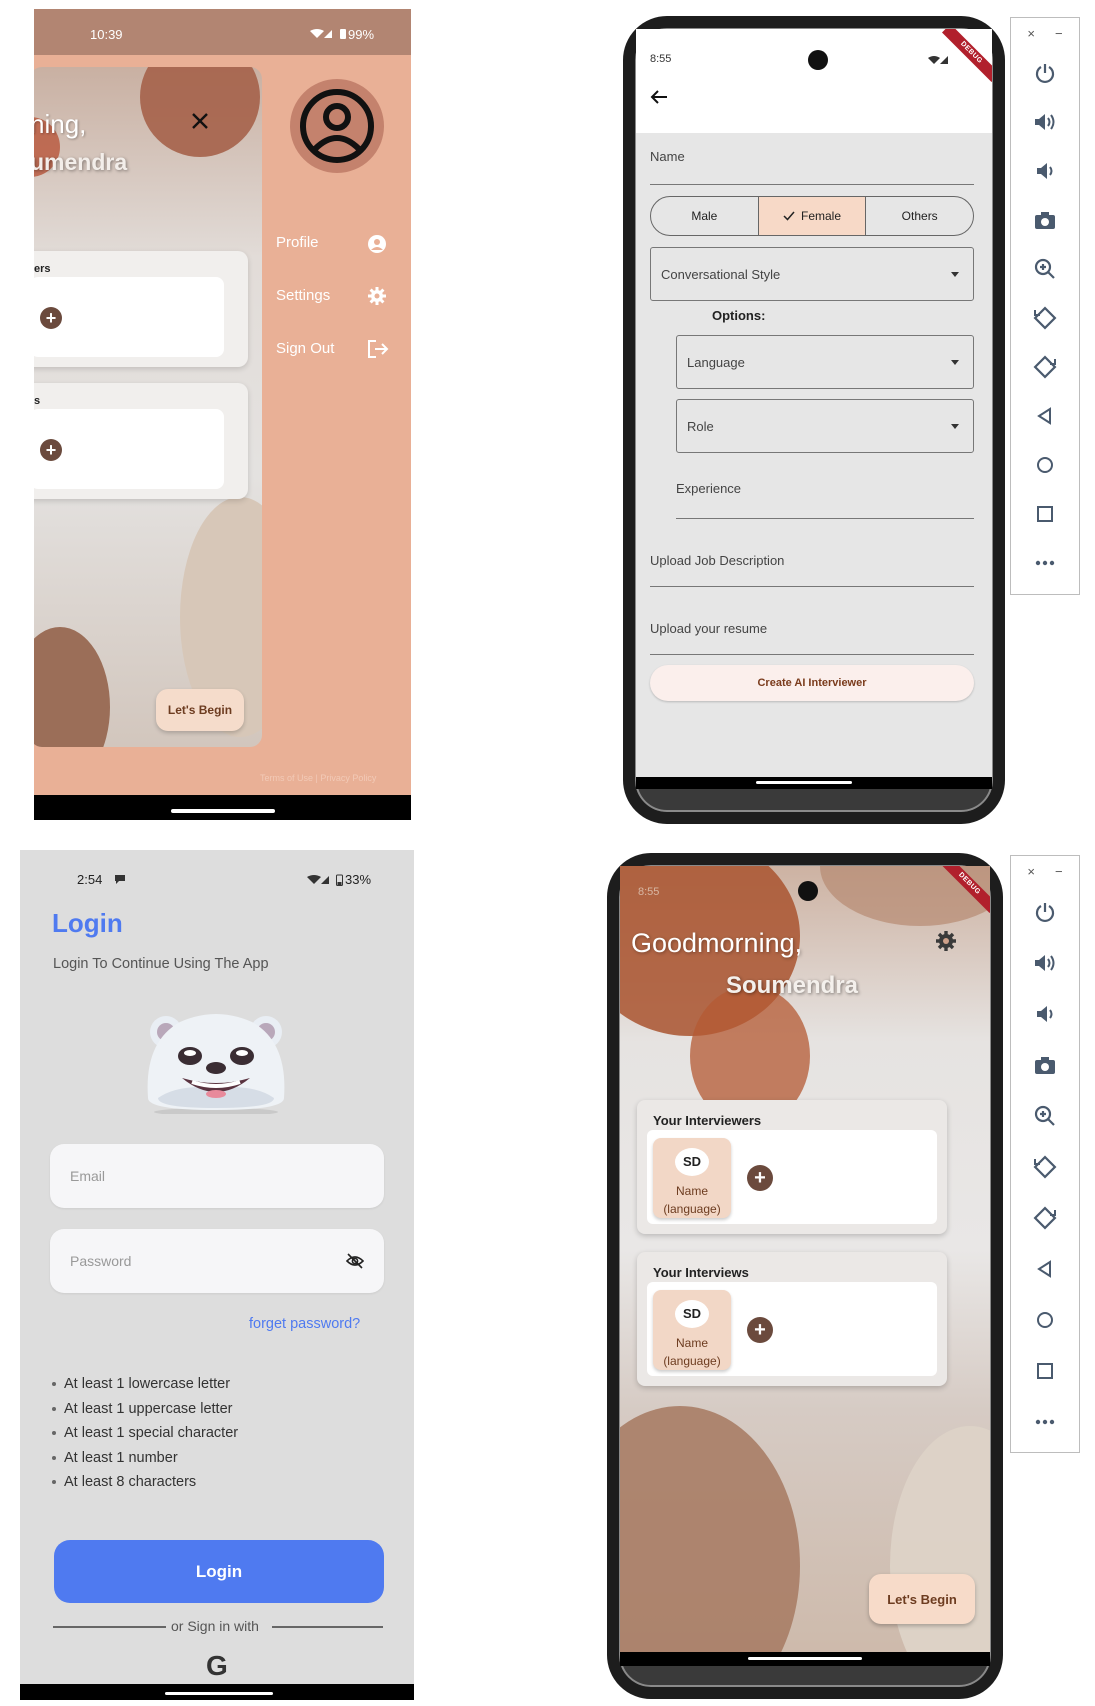 This screenshot has height=1706, width=1095. Describe the element at coordinates (812, 558) in the screenshot. I see `upload-job-description-field: Upload Job Description` at that location.